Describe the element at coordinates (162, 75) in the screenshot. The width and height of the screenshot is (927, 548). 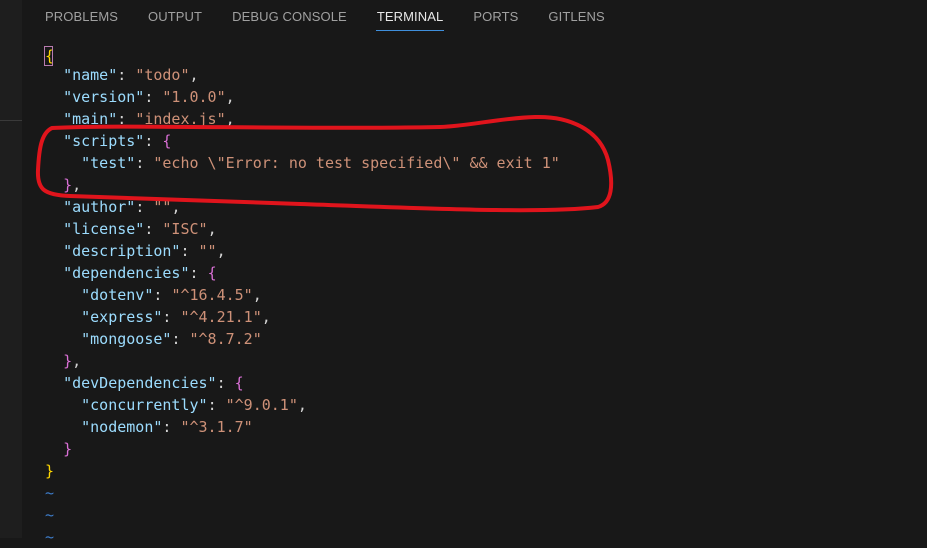
I see `json-value: "todo"` at that location.